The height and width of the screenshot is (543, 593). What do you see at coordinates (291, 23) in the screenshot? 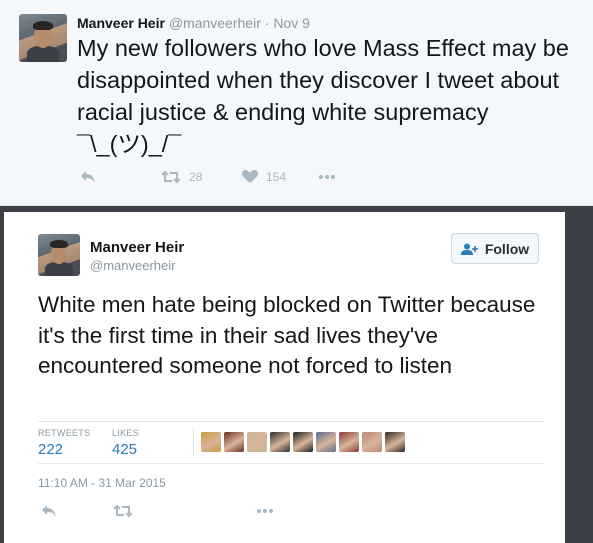
I see `tweet-date: Nov 9` at bounding box center [291, 23].